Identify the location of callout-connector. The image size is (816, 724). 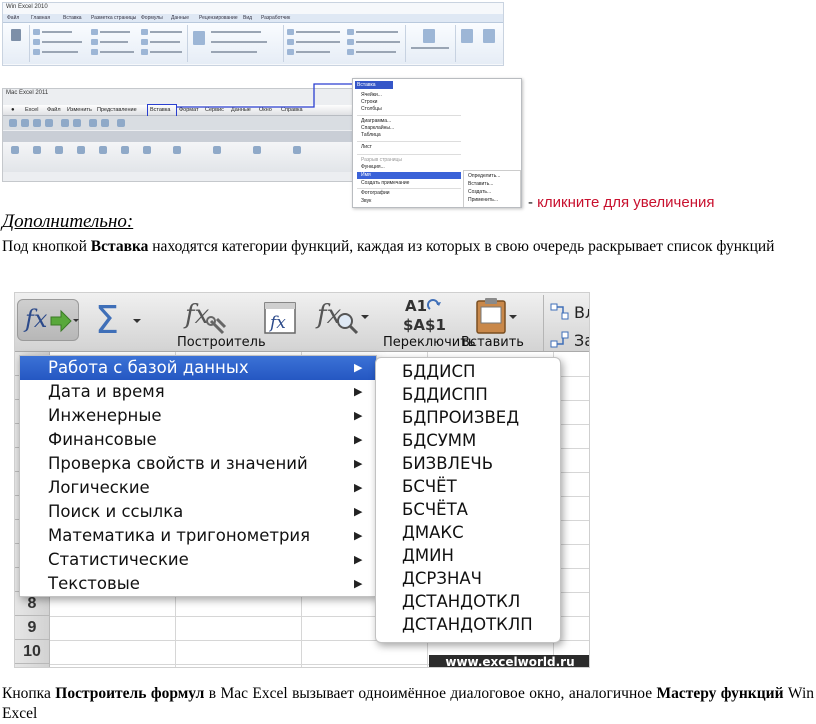
(264, 95).